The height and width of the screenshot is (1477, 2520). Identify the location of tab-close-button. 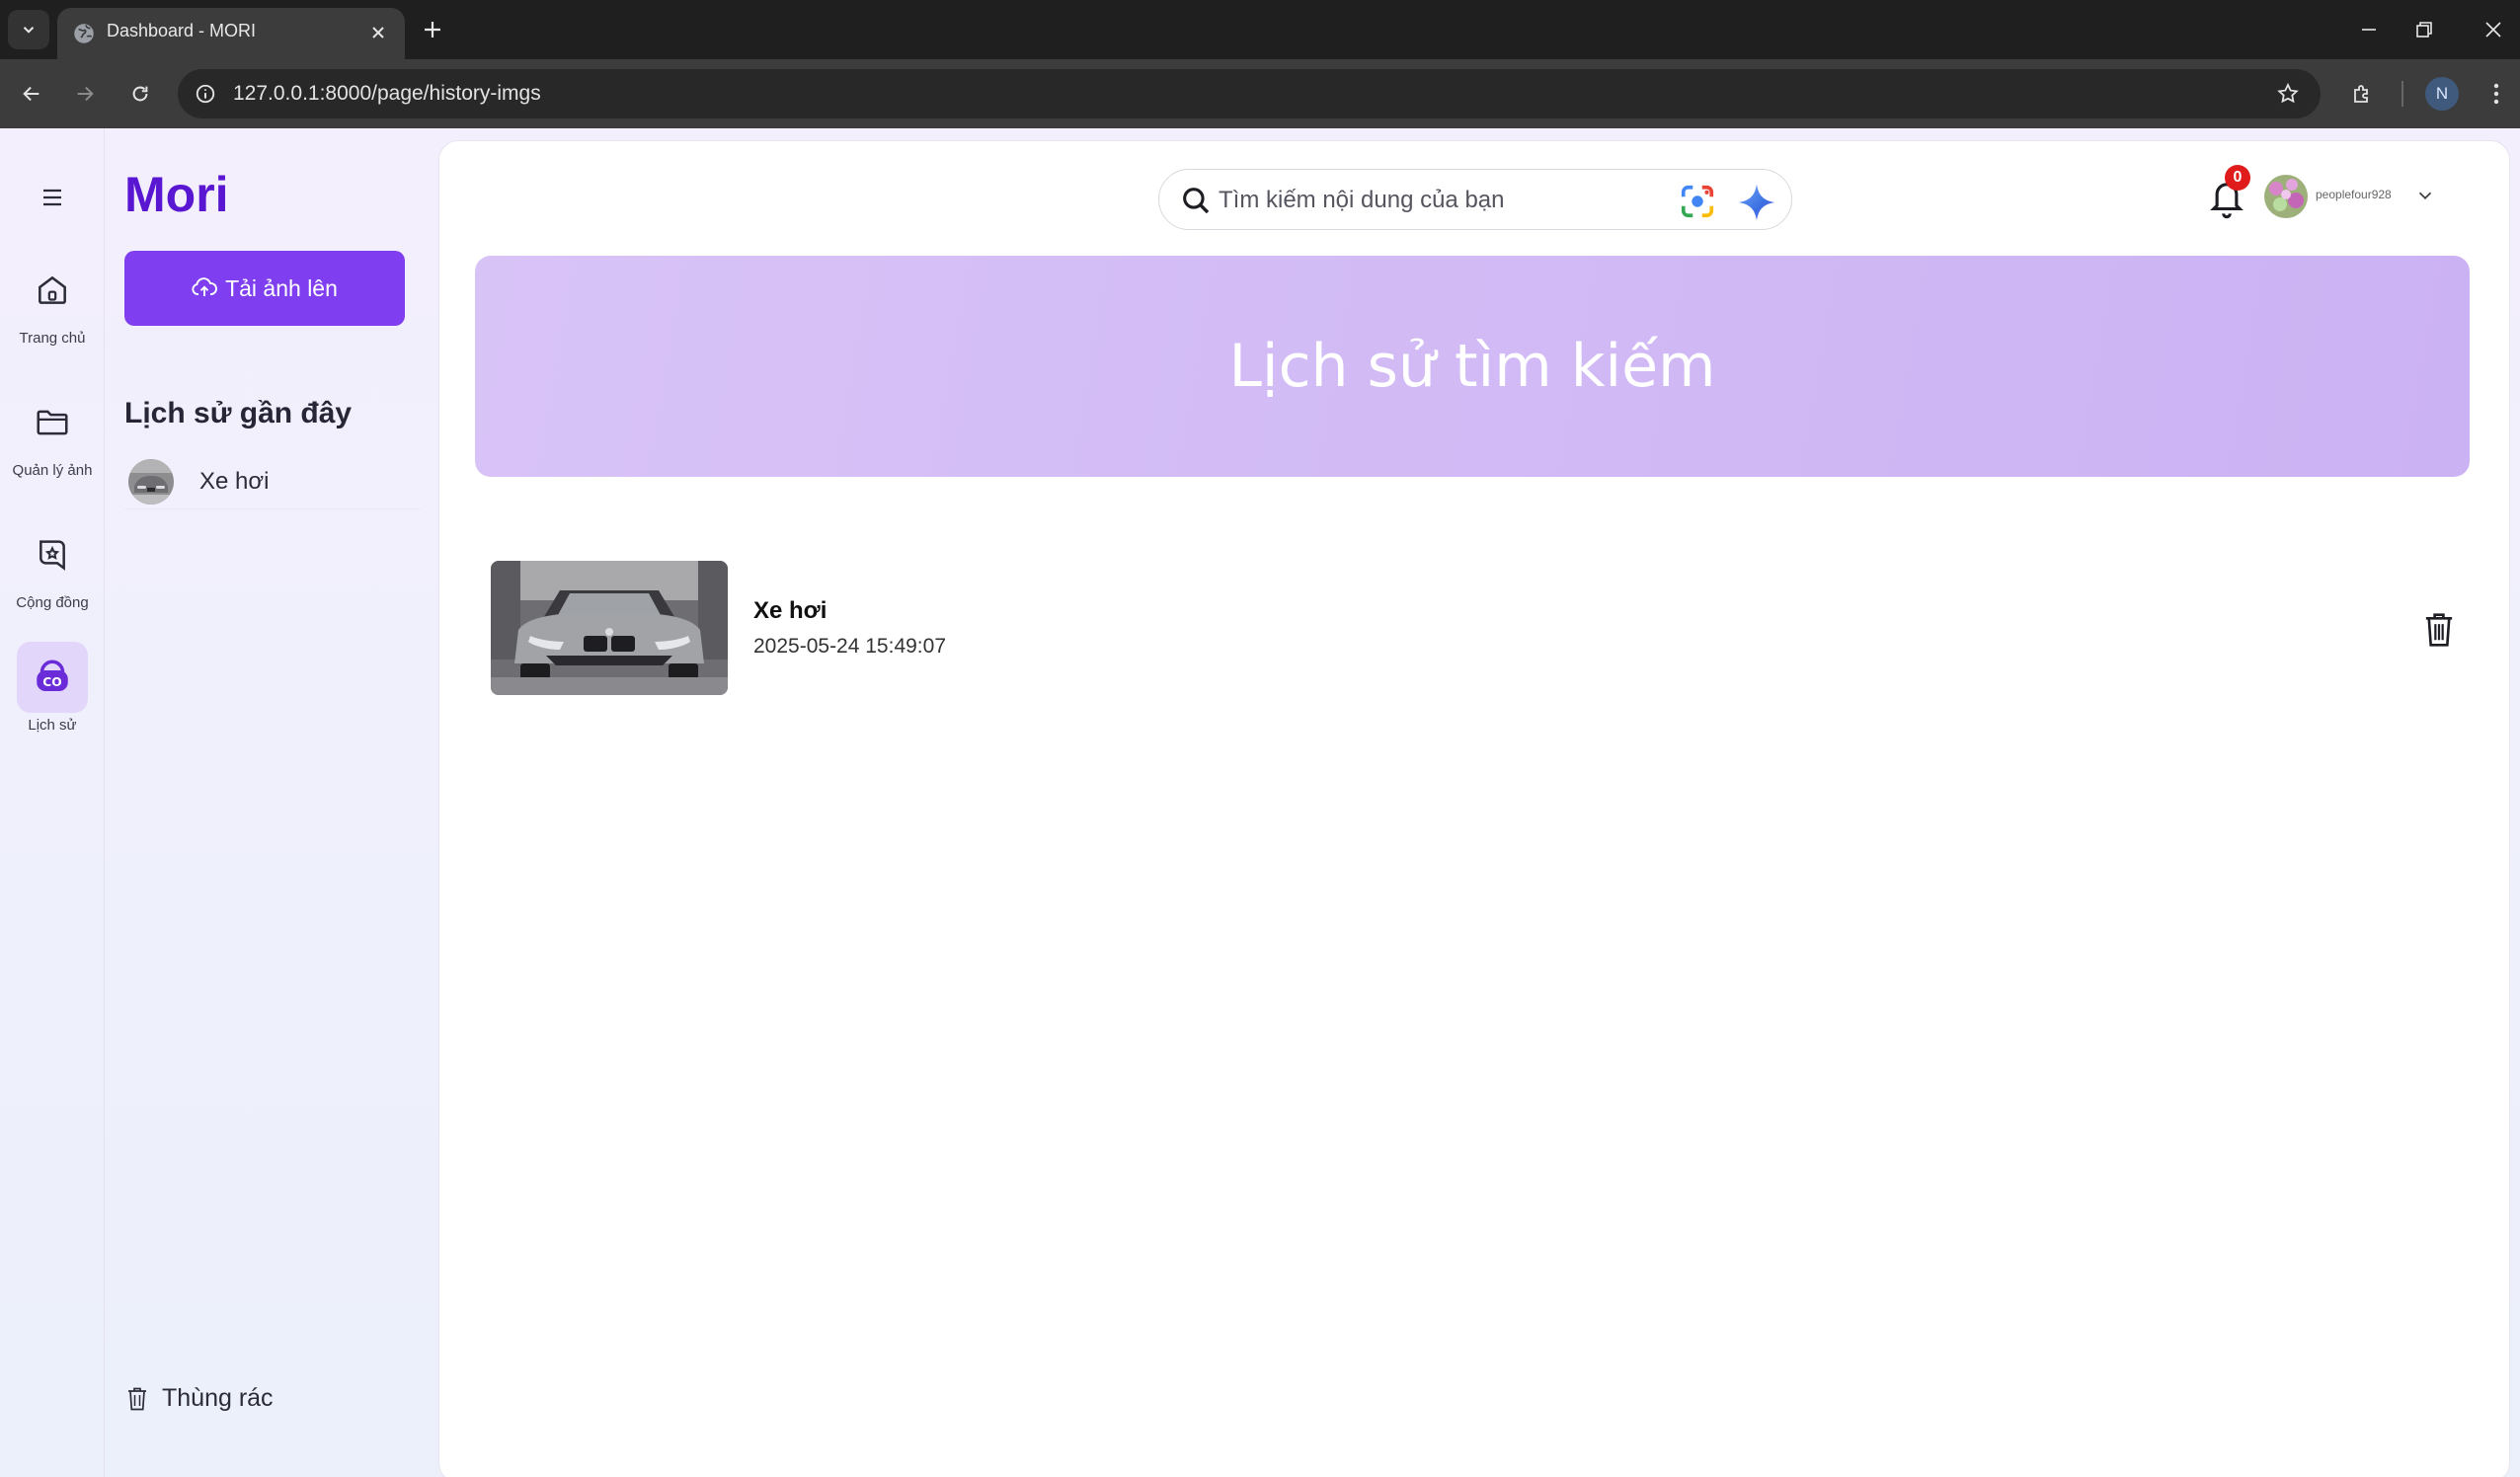
(378, 32).